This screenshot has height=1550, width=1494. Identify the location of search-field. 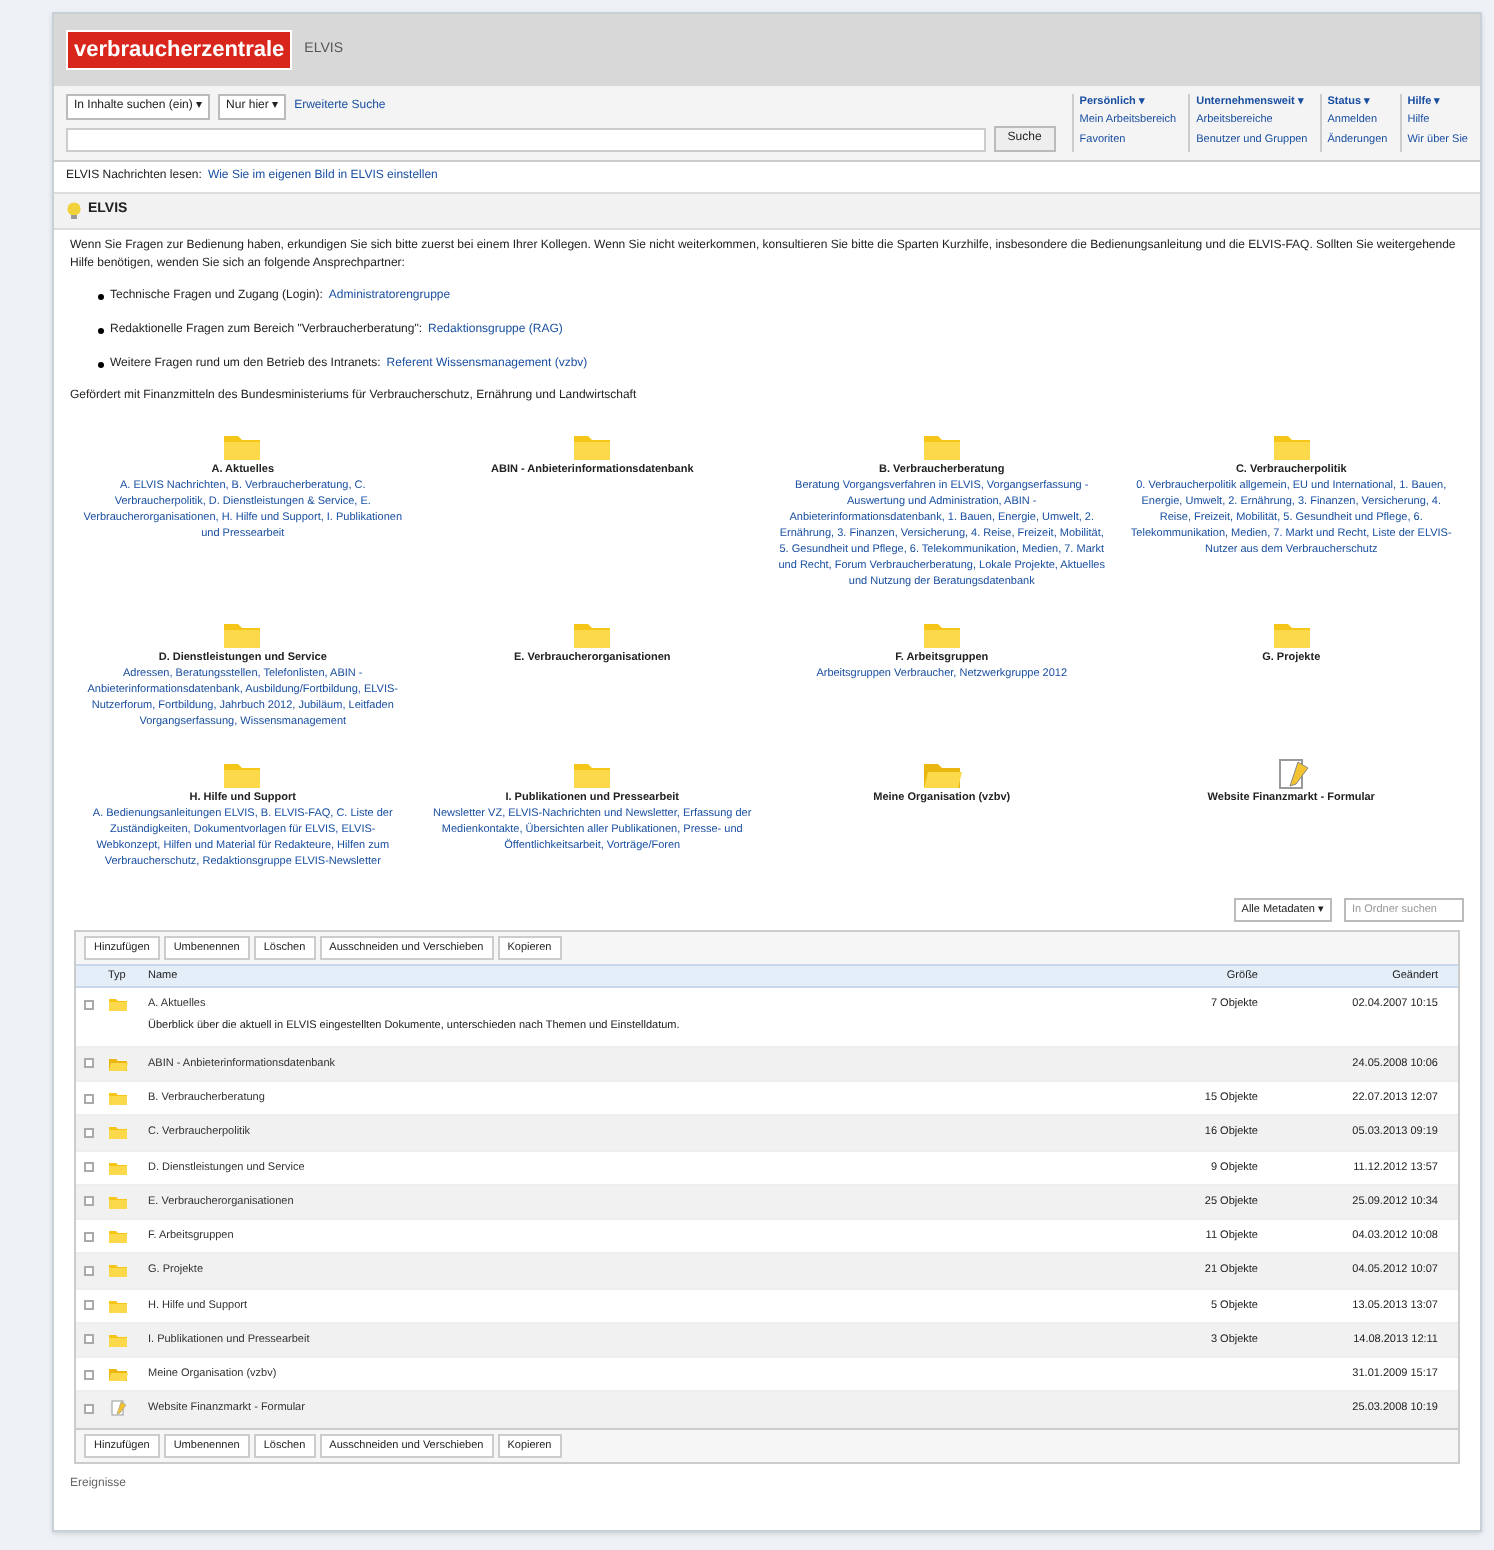
(526, 139).